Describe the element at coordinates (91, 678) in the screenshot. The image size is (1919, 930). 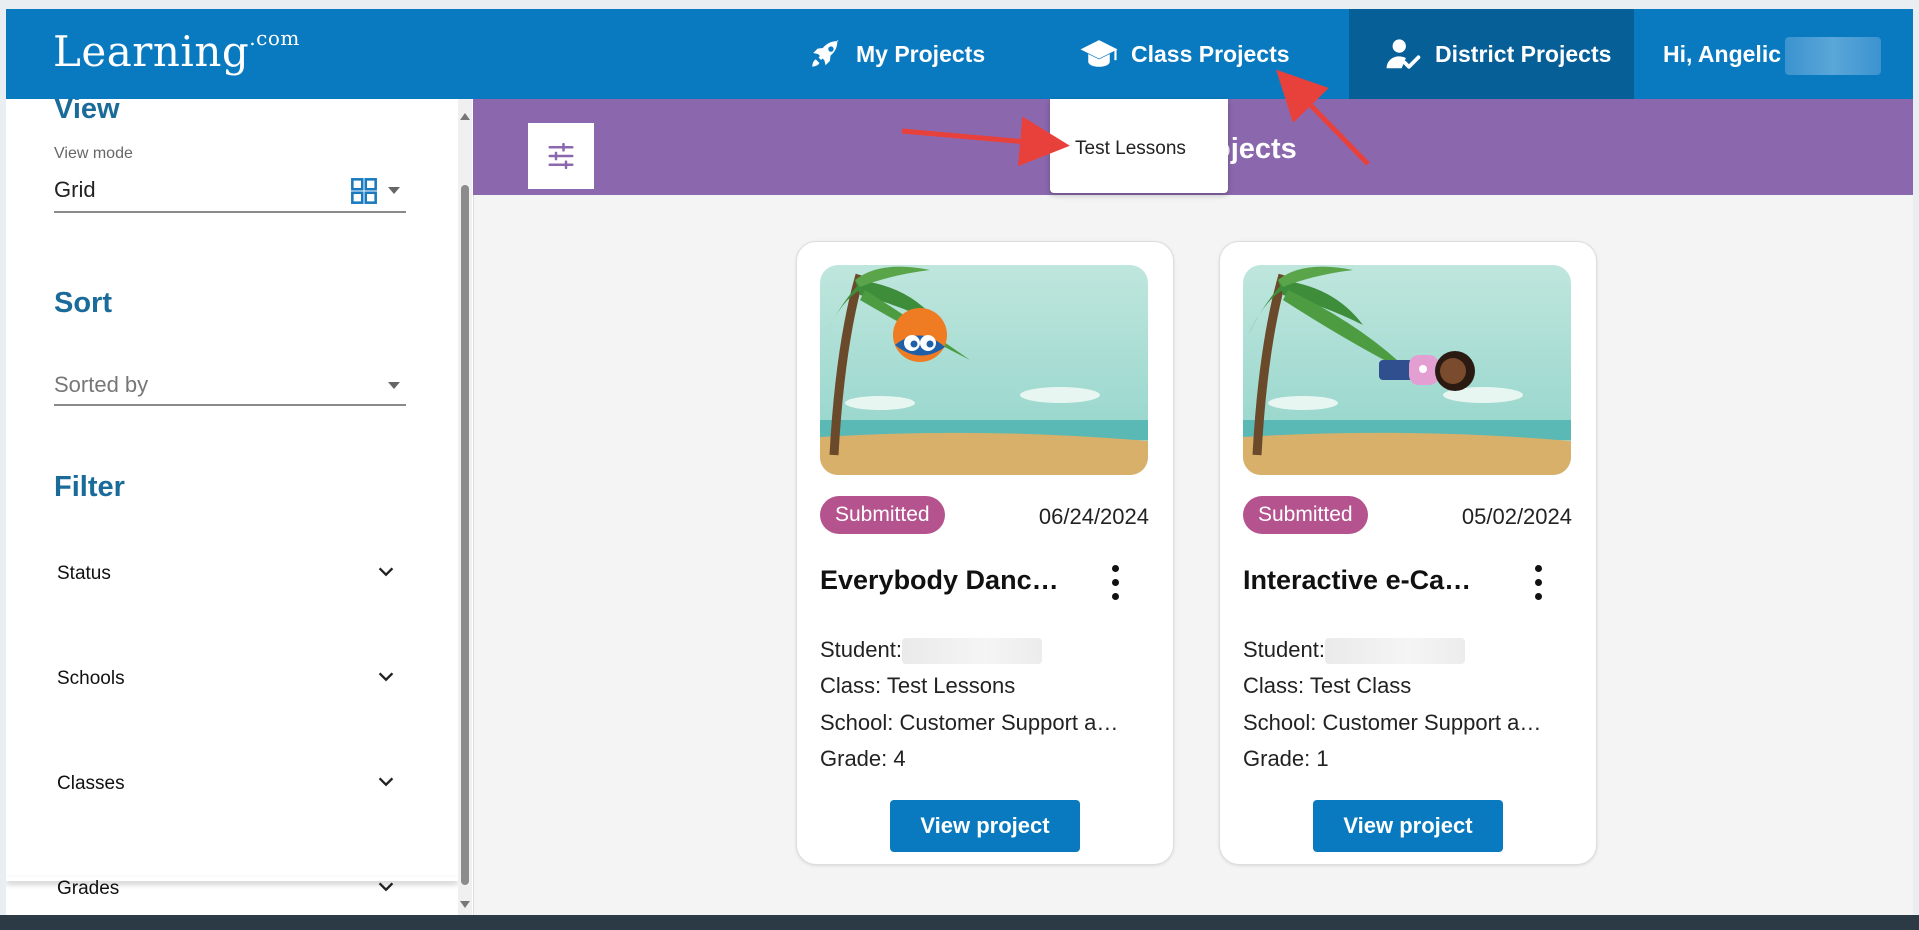
I see `filter-schools-label: Schools` at that location.